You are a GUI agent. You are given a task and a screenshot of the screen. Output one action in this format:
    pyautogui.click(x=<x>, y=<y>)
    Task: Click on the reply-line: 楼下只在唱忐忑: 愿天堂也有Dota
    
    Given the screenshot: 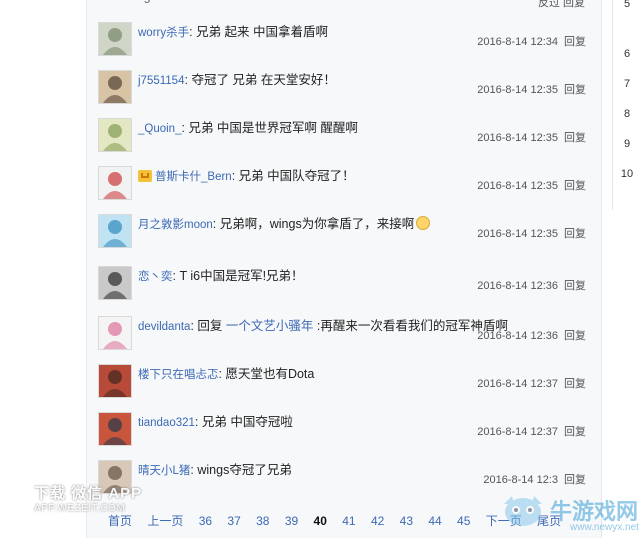 What is the action you would take?
    pyautogui.click(x=226, y=374)
    